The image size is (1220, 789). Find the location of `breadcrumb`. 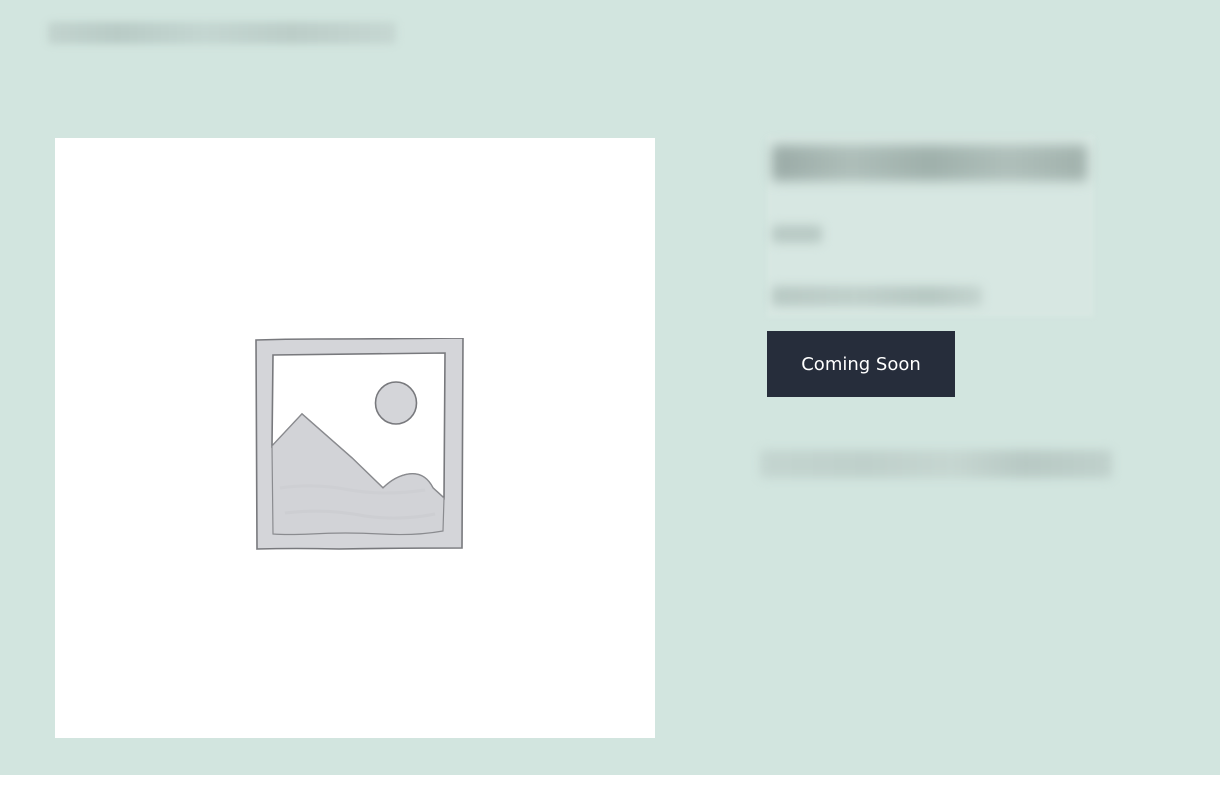

breadcrumb is located at coordinates (222, 33).